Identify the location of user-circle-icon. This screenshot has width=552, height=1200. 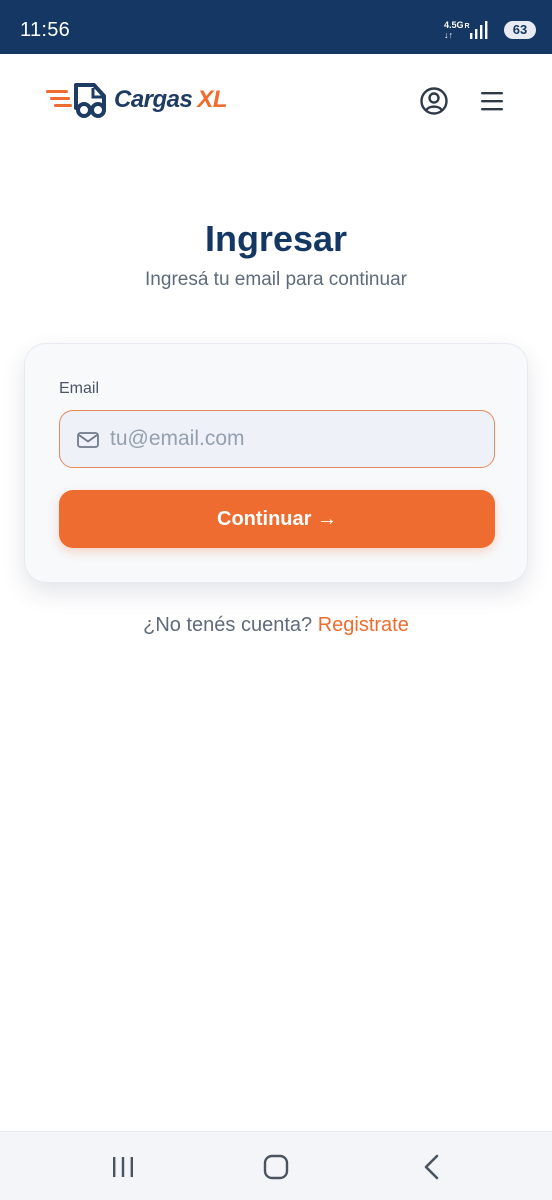
(434, 101).